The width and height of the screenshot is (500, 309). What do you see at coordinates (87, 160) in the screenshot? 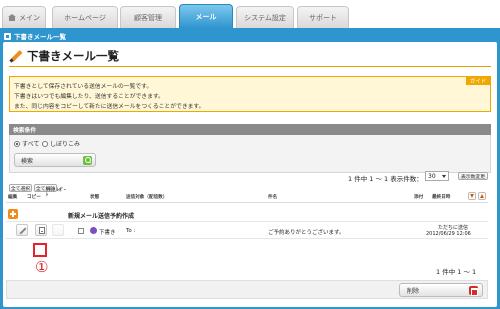
I see `search-icon` at bounding box center [87, 160].